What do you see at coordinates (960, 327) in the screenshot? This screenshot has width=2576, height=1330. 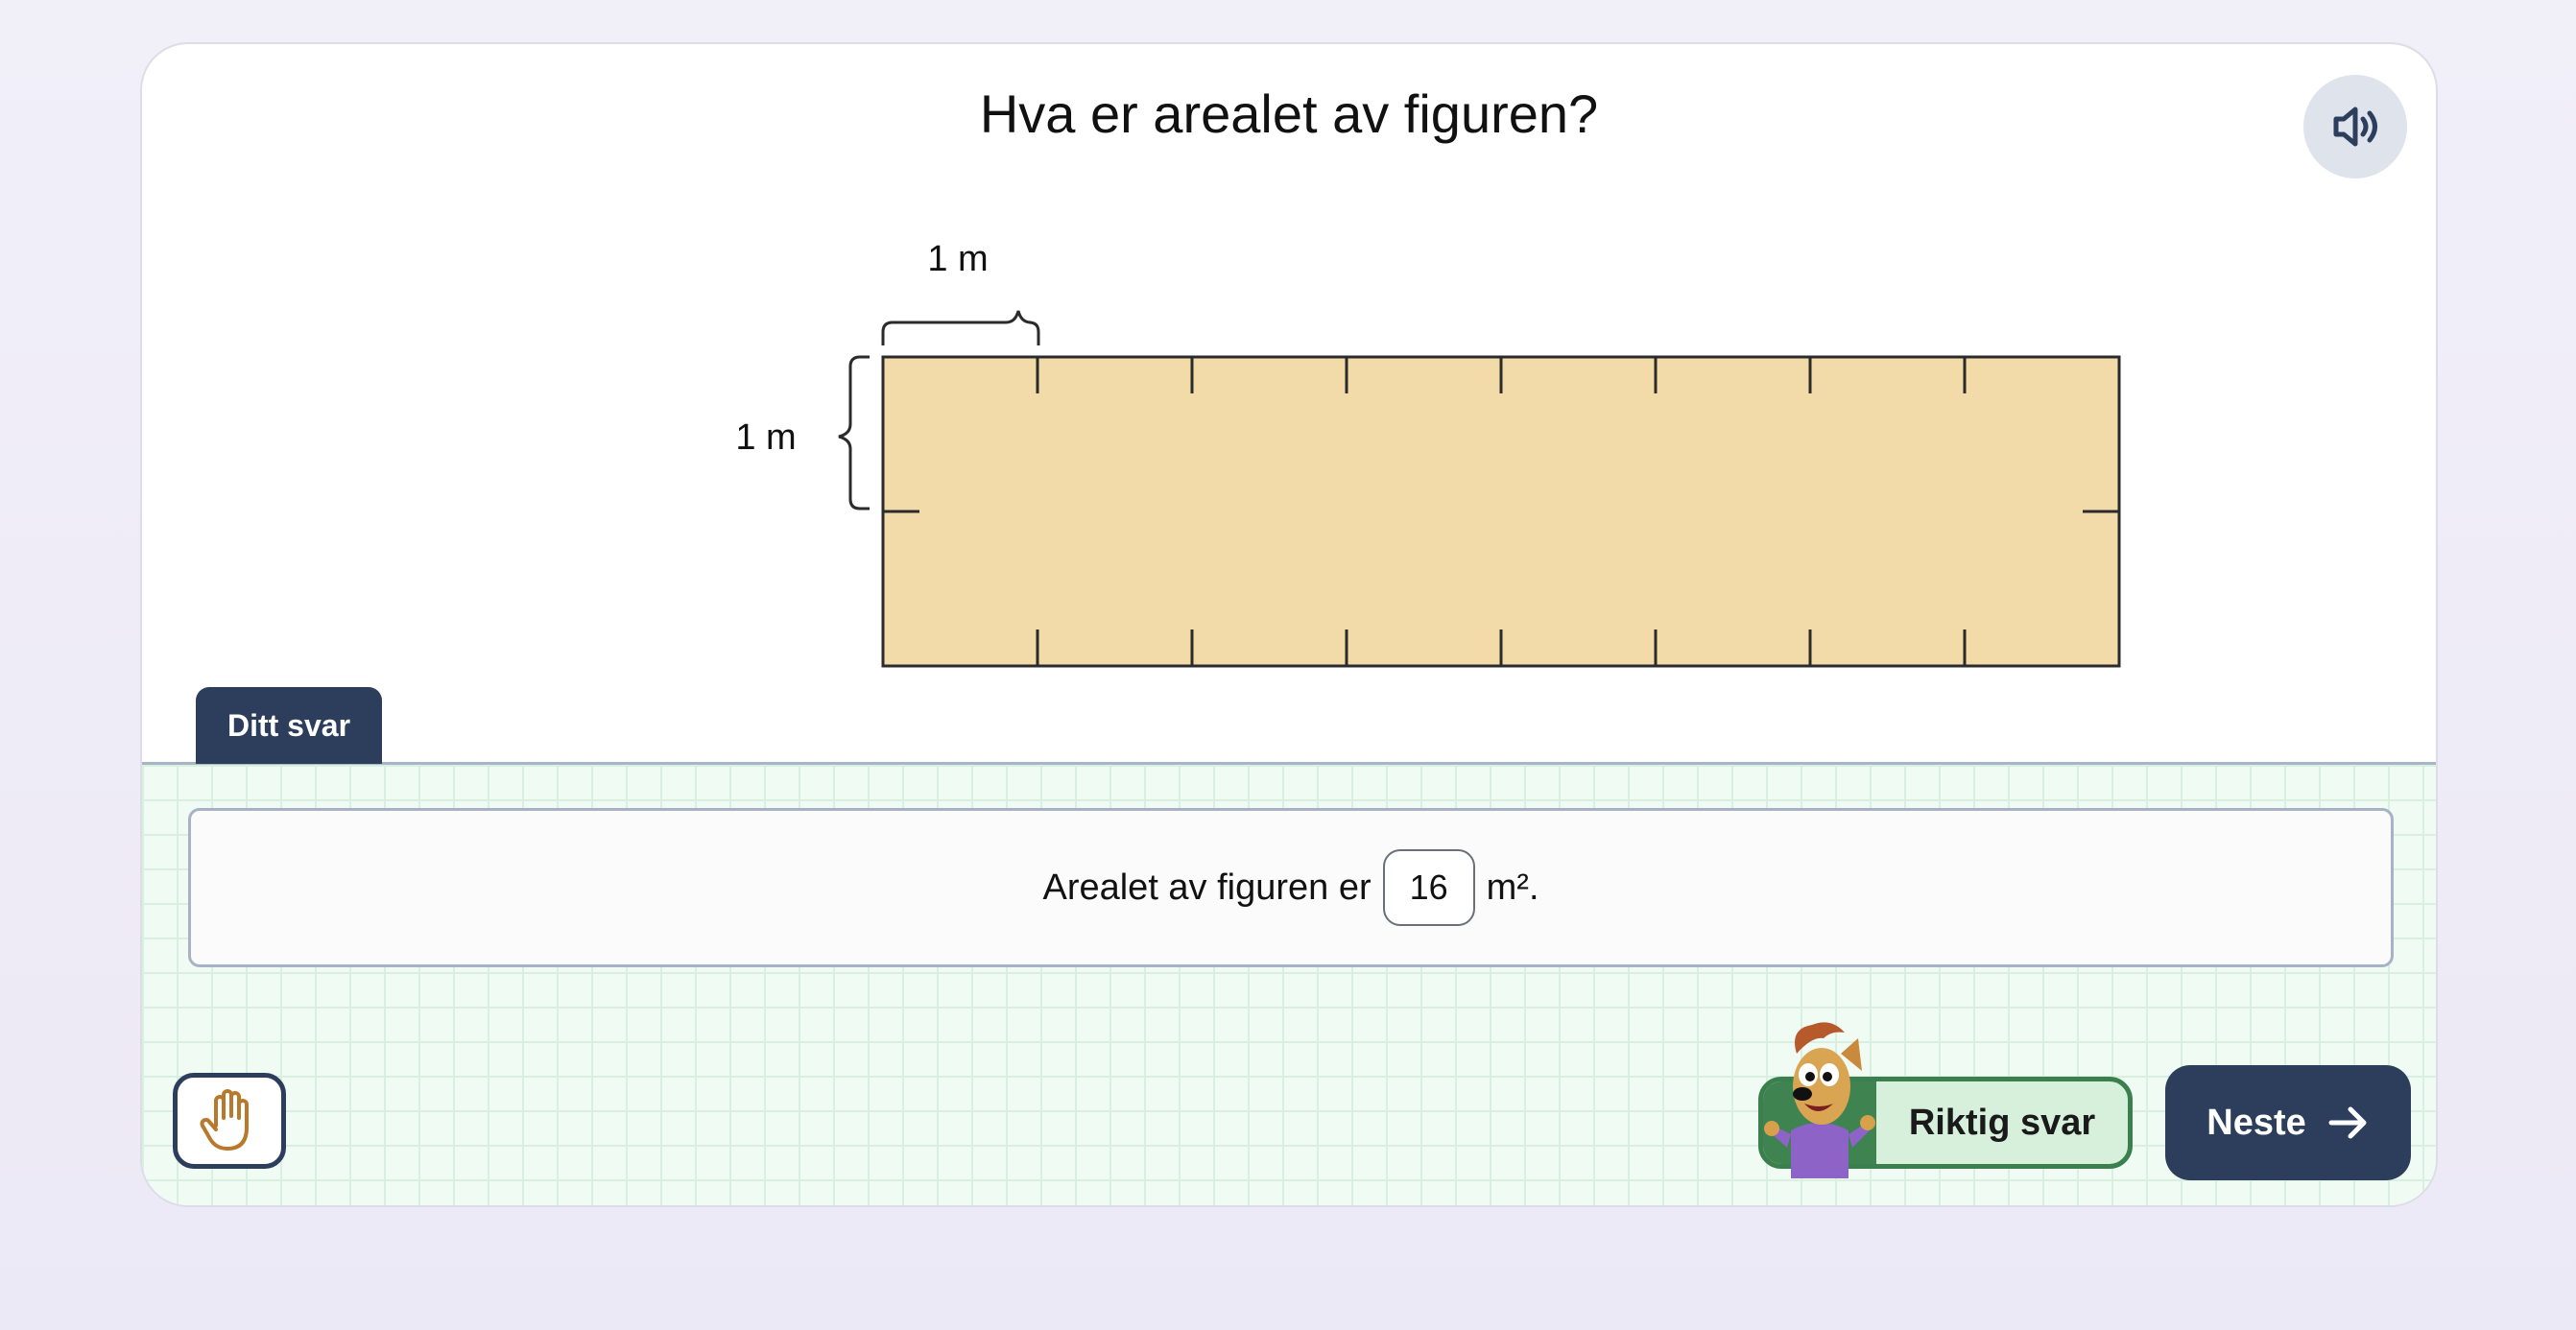 I see `top-brace` at bounding box center [960, 327].